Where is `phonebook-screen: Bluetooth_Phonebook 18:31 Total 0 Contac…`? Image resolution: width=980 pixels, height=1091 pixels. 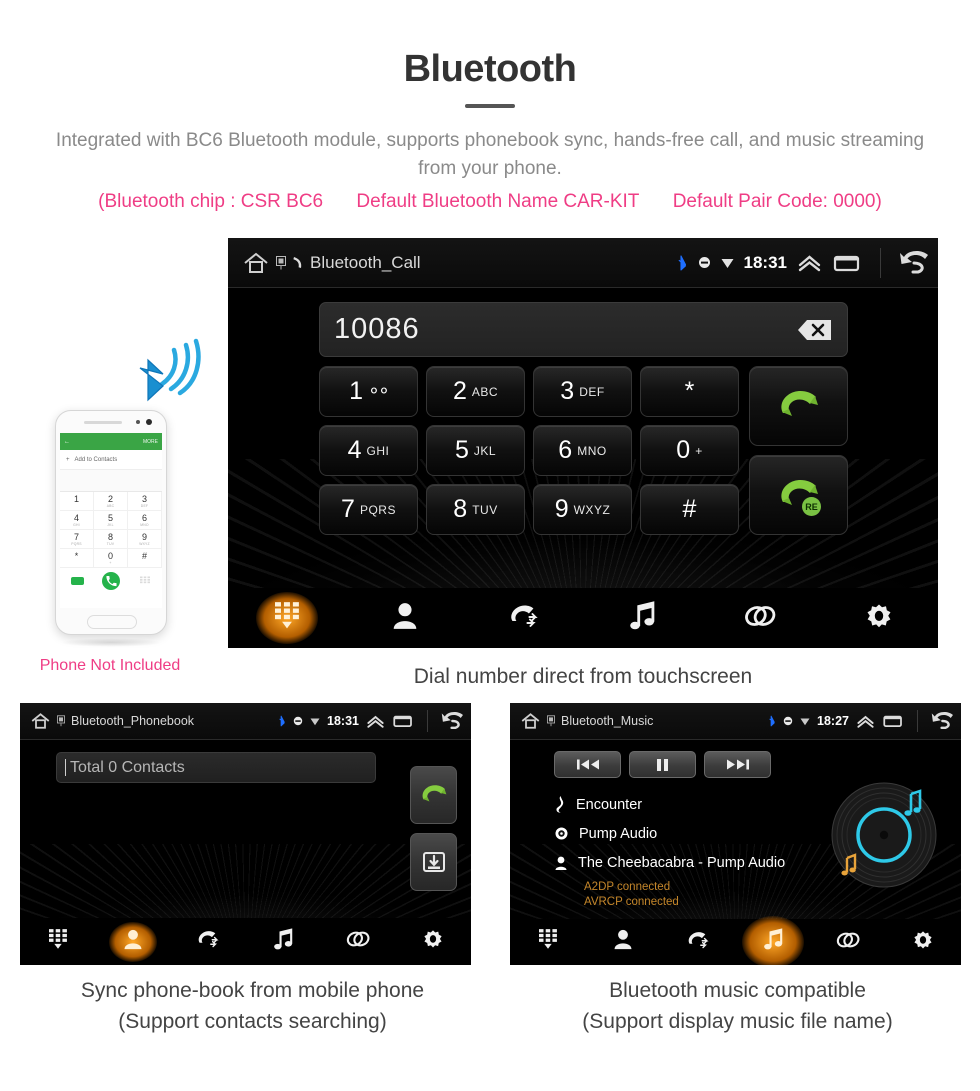
phonebook-screen: Bluetooth_Phonebook 18:31 Total 0 Contac… is located at coordinates (245, 834).